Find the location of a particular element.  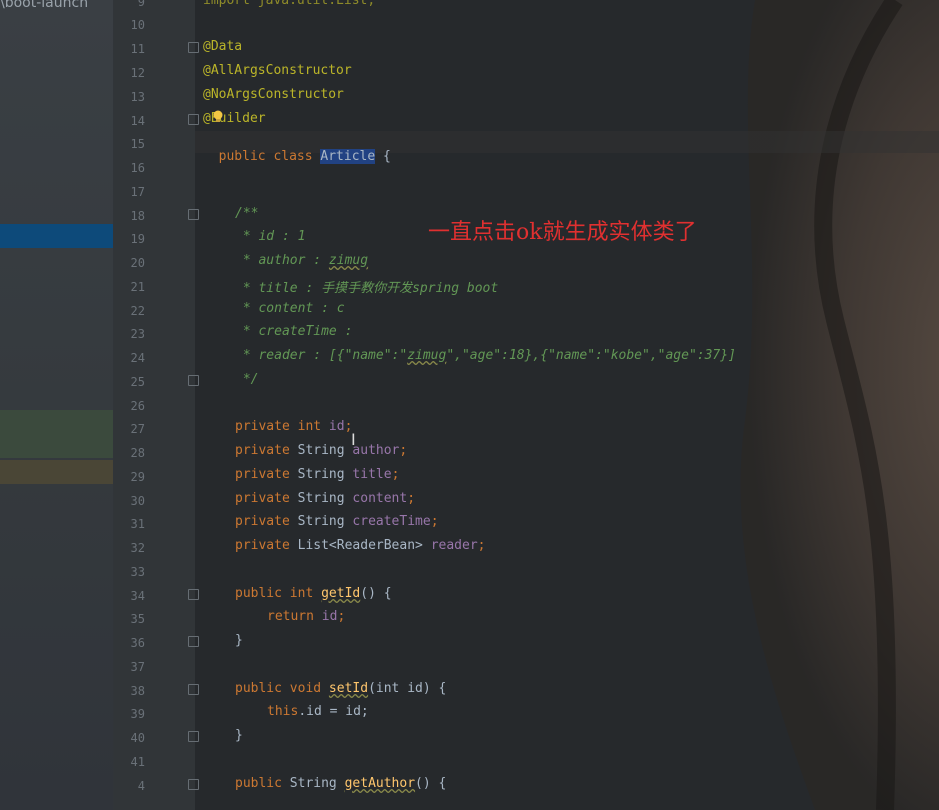

code-line-13: @NoArgsConstructor is located at coordinates (273, 94).